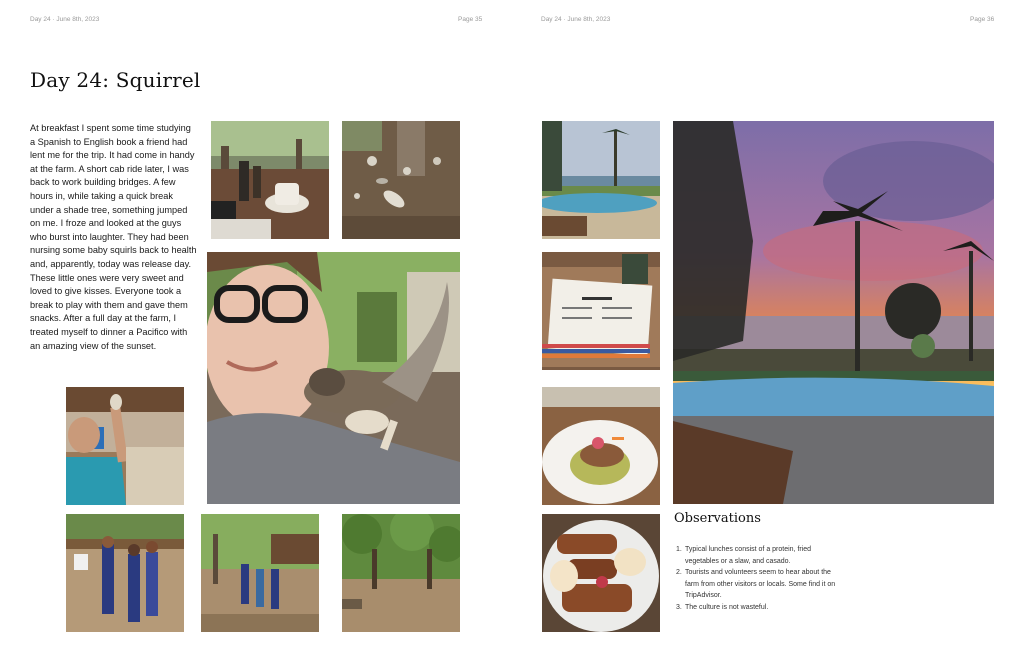 The image size is (1024, 662). I want to click on observation-number: 3., so click(679, 607).